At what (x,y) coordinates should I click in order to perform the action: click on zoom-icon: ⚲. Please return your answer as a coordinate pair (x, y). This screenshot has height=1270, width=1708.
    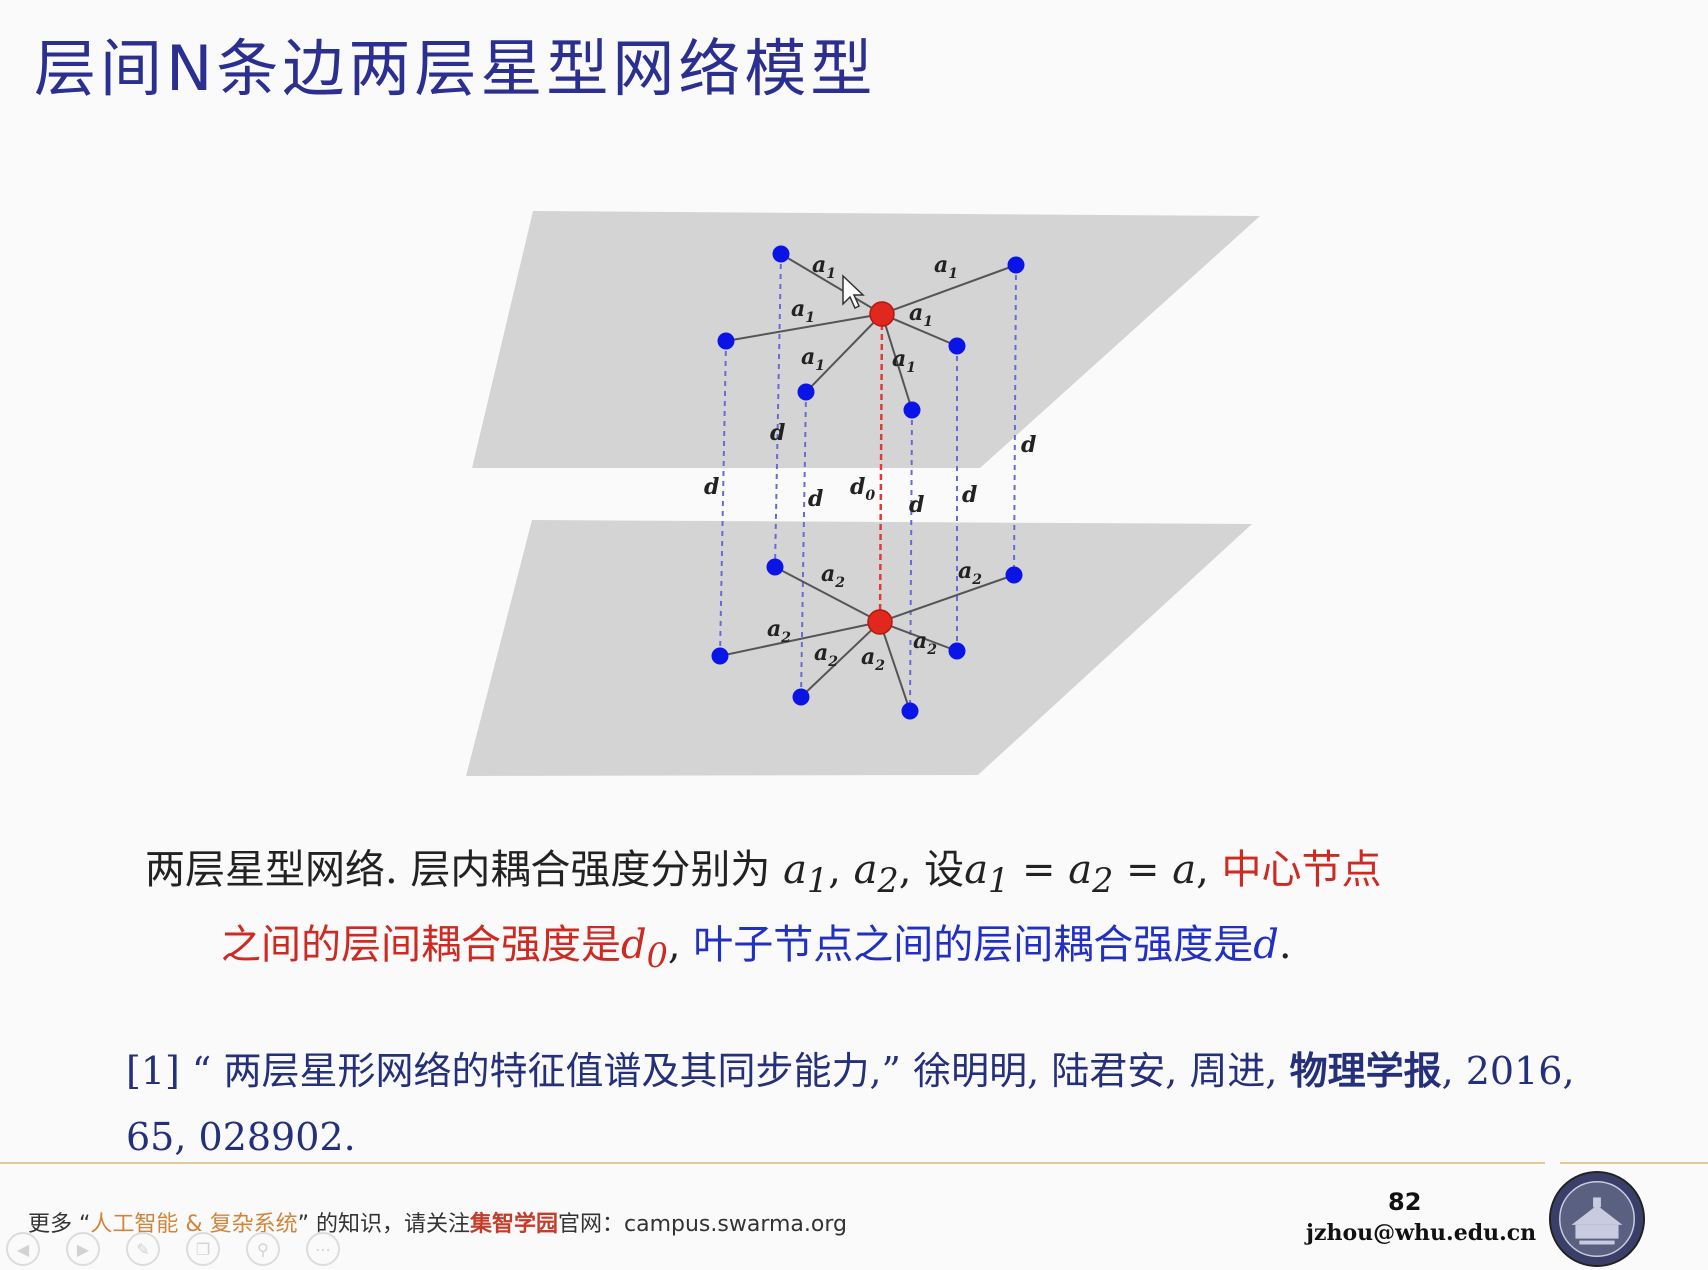
    Looking at the image, I should click on (263, 1249).